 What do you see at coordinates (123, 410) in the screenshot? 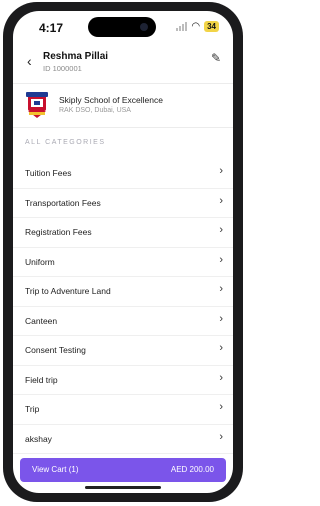
I see `category-item: Trip ›` at bounding box center [123, 410].